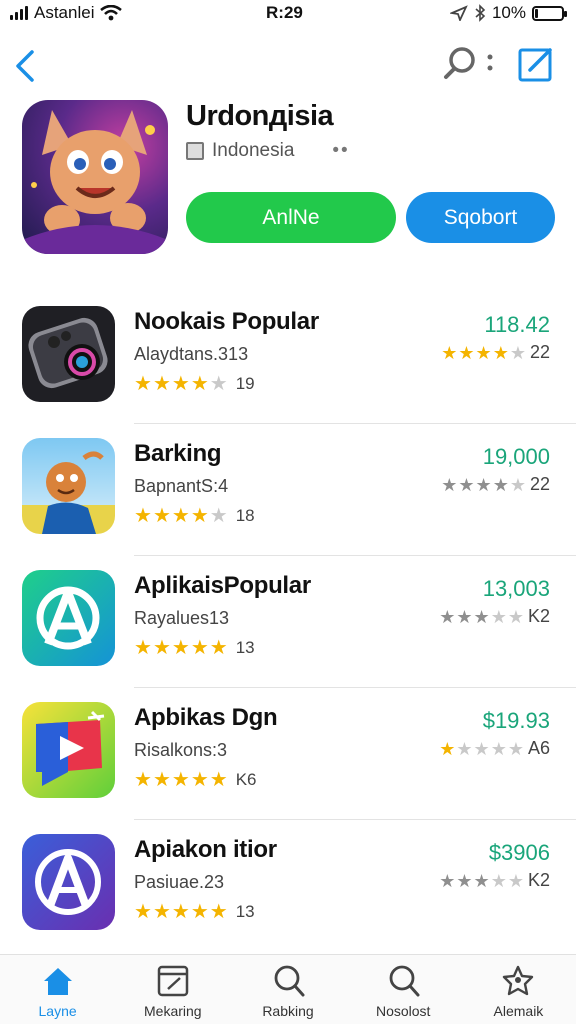 The width and height of the screenshot is (576, 1024). What do you see at coordinates (536, 13) in the screenshot?
I see `battery-fill` at bounding box center [536, 13].